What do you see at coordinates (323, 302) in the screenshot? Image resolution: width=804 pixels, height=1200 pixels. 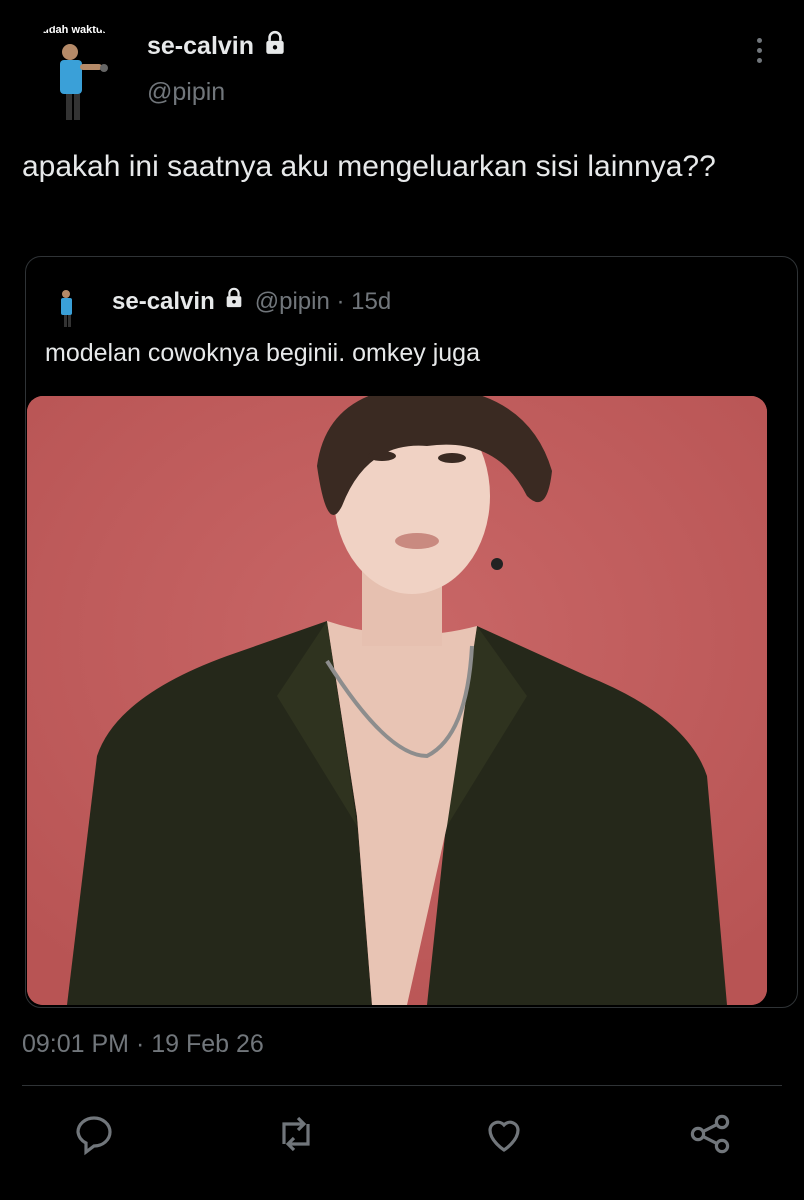 I see `quoted-handle-time: @pipin · 15d` at bounding box center [323, 302].